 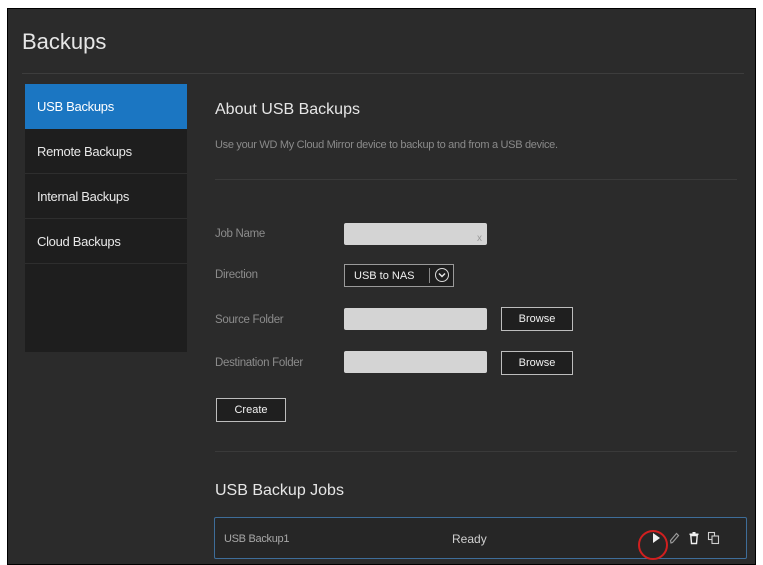 I want to click on sidebar-item-label: Cloud Backups, so click(x=79, y=241).